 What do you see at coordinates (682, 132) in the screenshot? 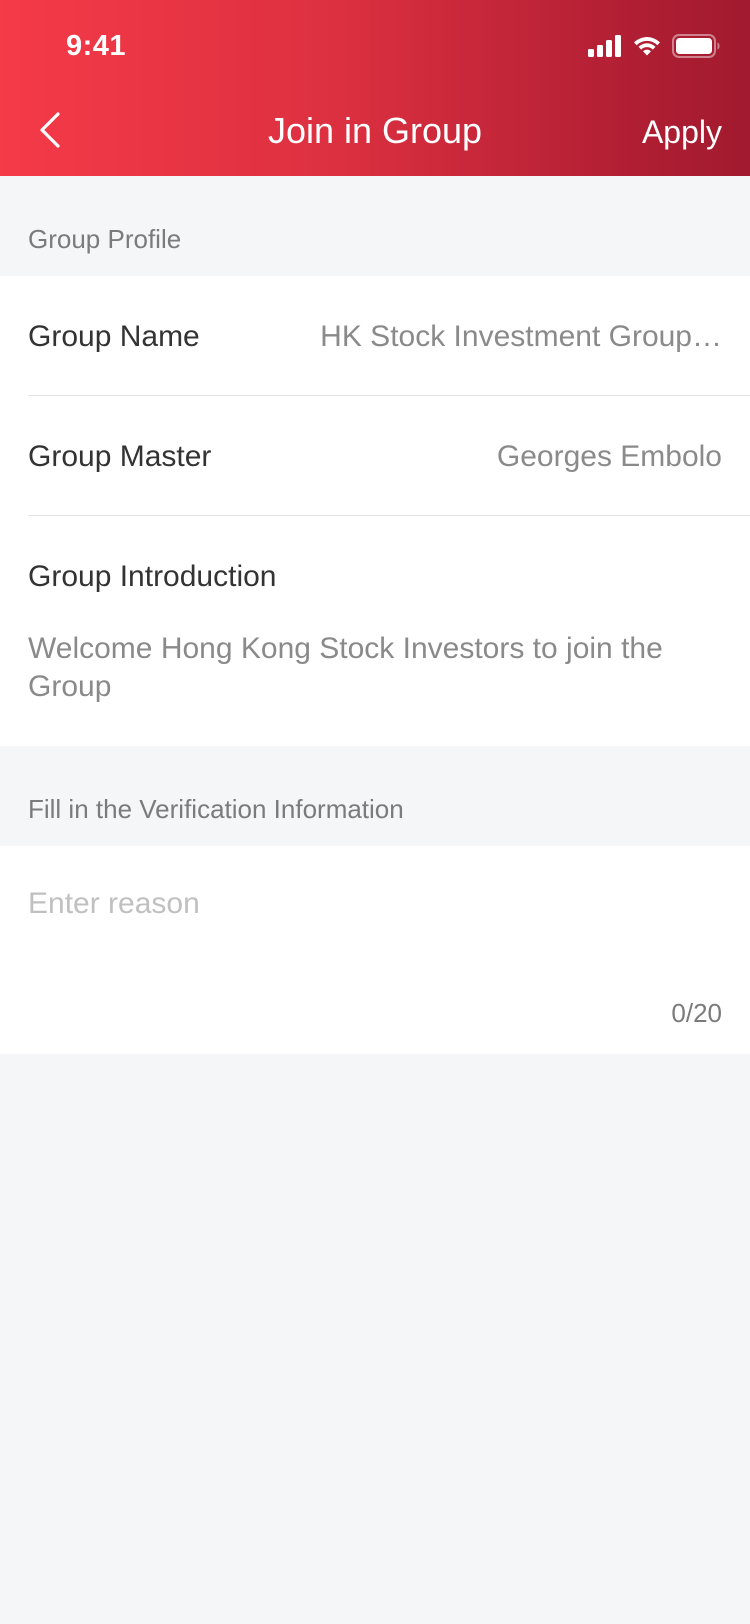
I see `apply-button: Apply` at bounding box center [682, 132].